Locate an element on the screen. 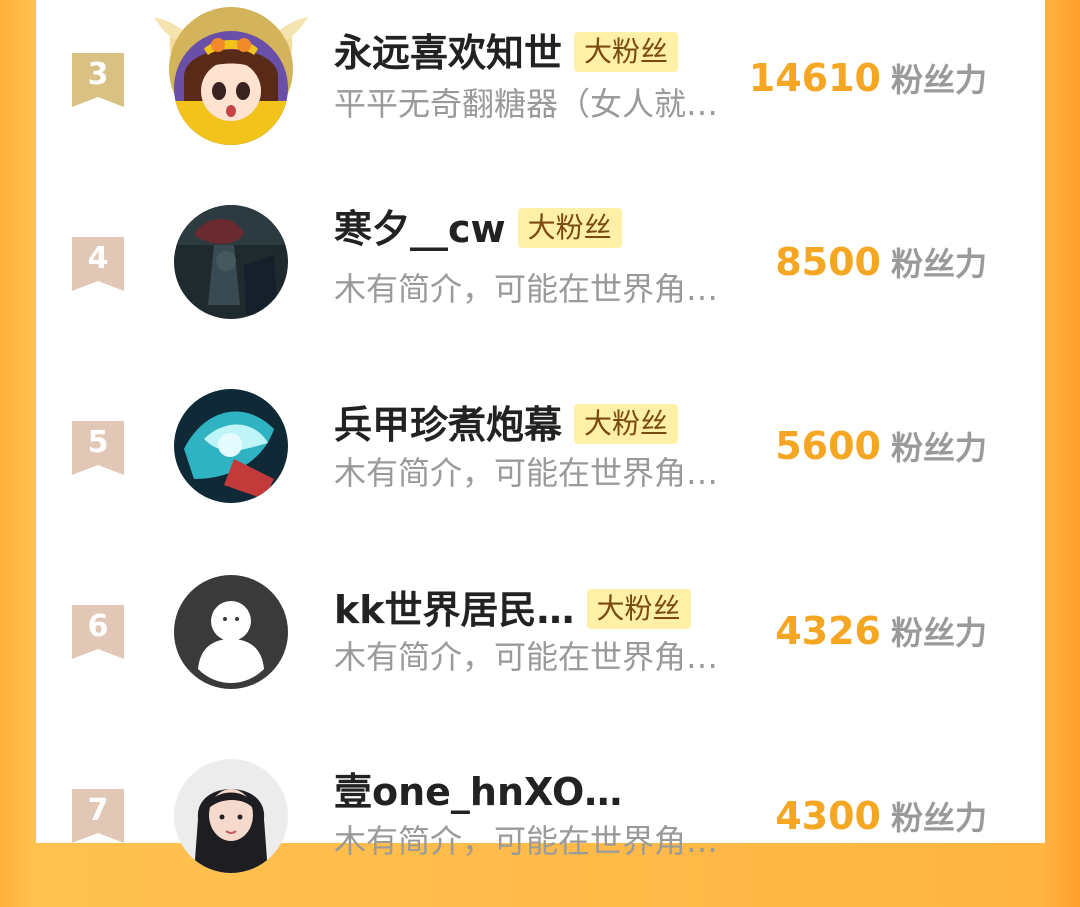 This screenshot has width=1080, height=907. anime-girl-avatar-icon is located at coordinates (231, 88).